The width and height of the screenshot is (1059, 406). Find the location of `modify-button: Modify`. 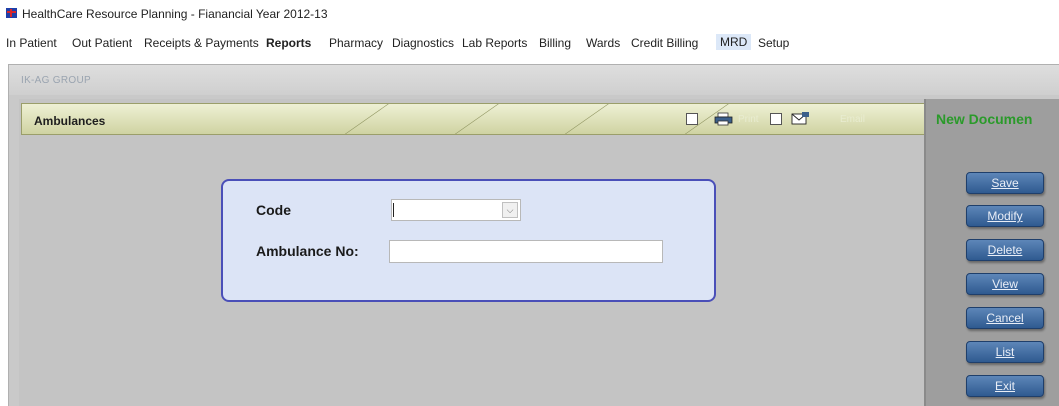

modify-button: Modify is located at coordinates (1005, 216).